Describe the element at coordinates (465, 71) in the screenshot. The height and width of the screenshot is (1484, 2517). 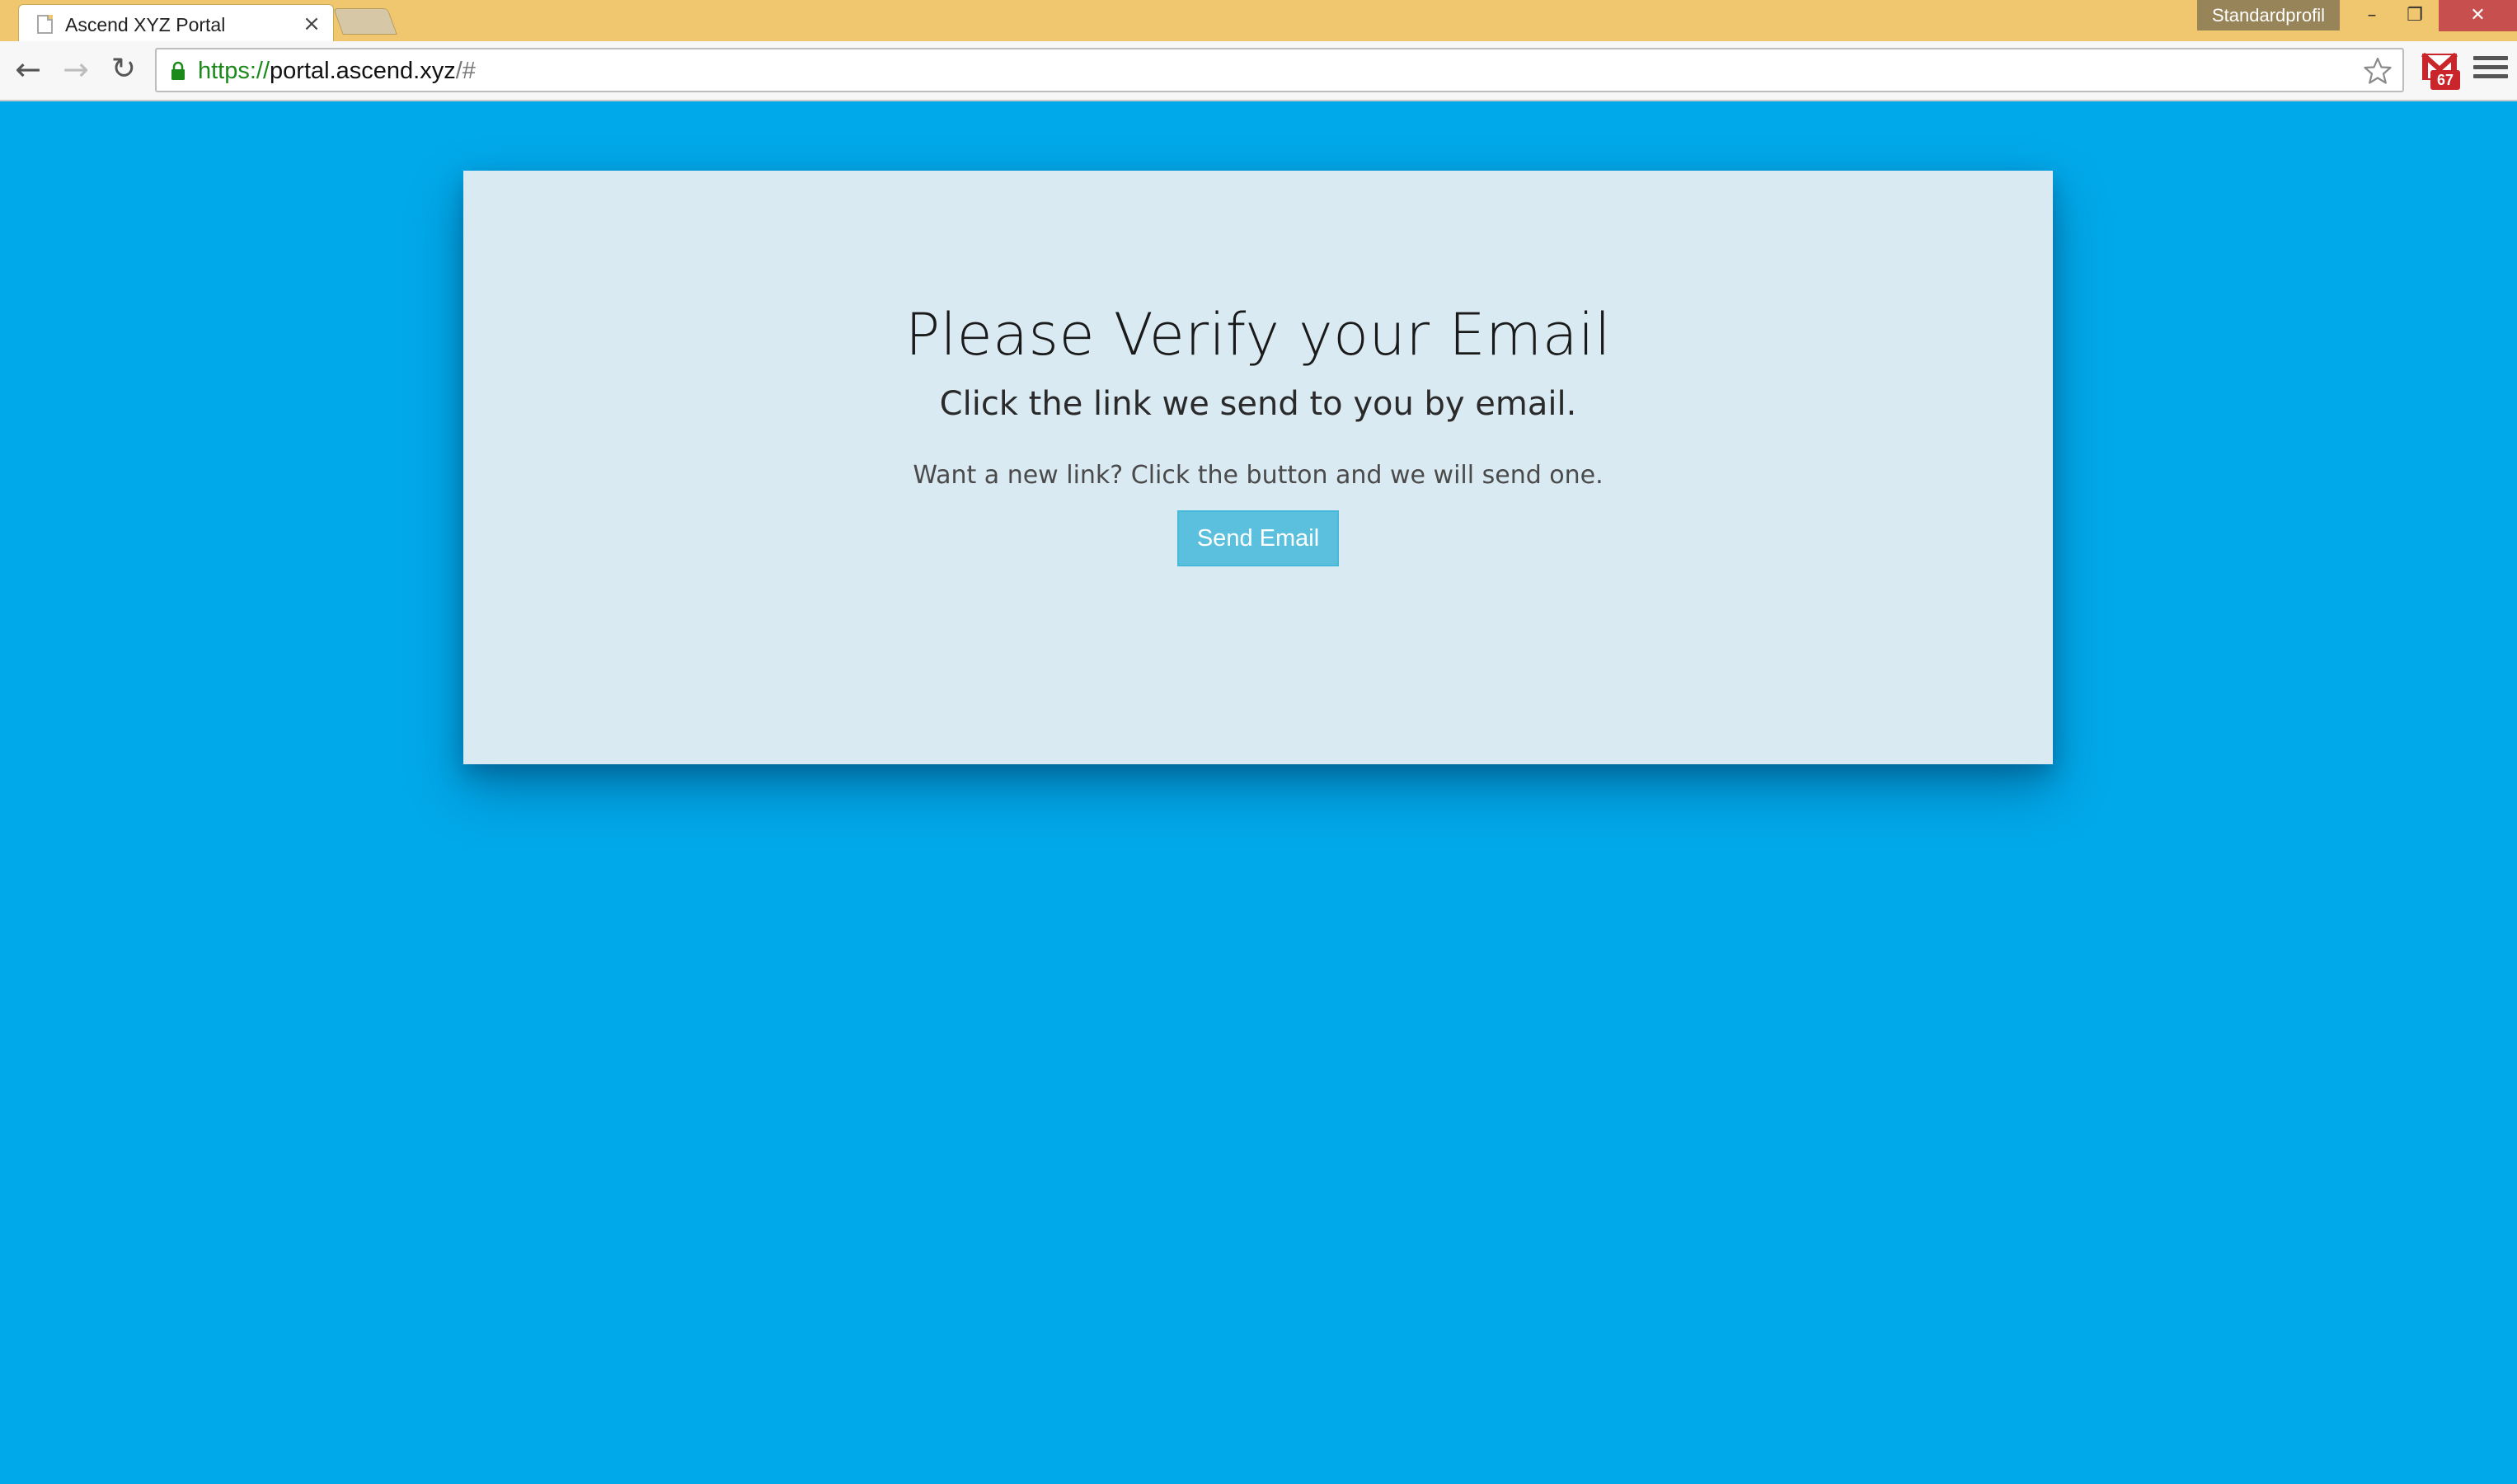
I see `url-path: /#` at that location.